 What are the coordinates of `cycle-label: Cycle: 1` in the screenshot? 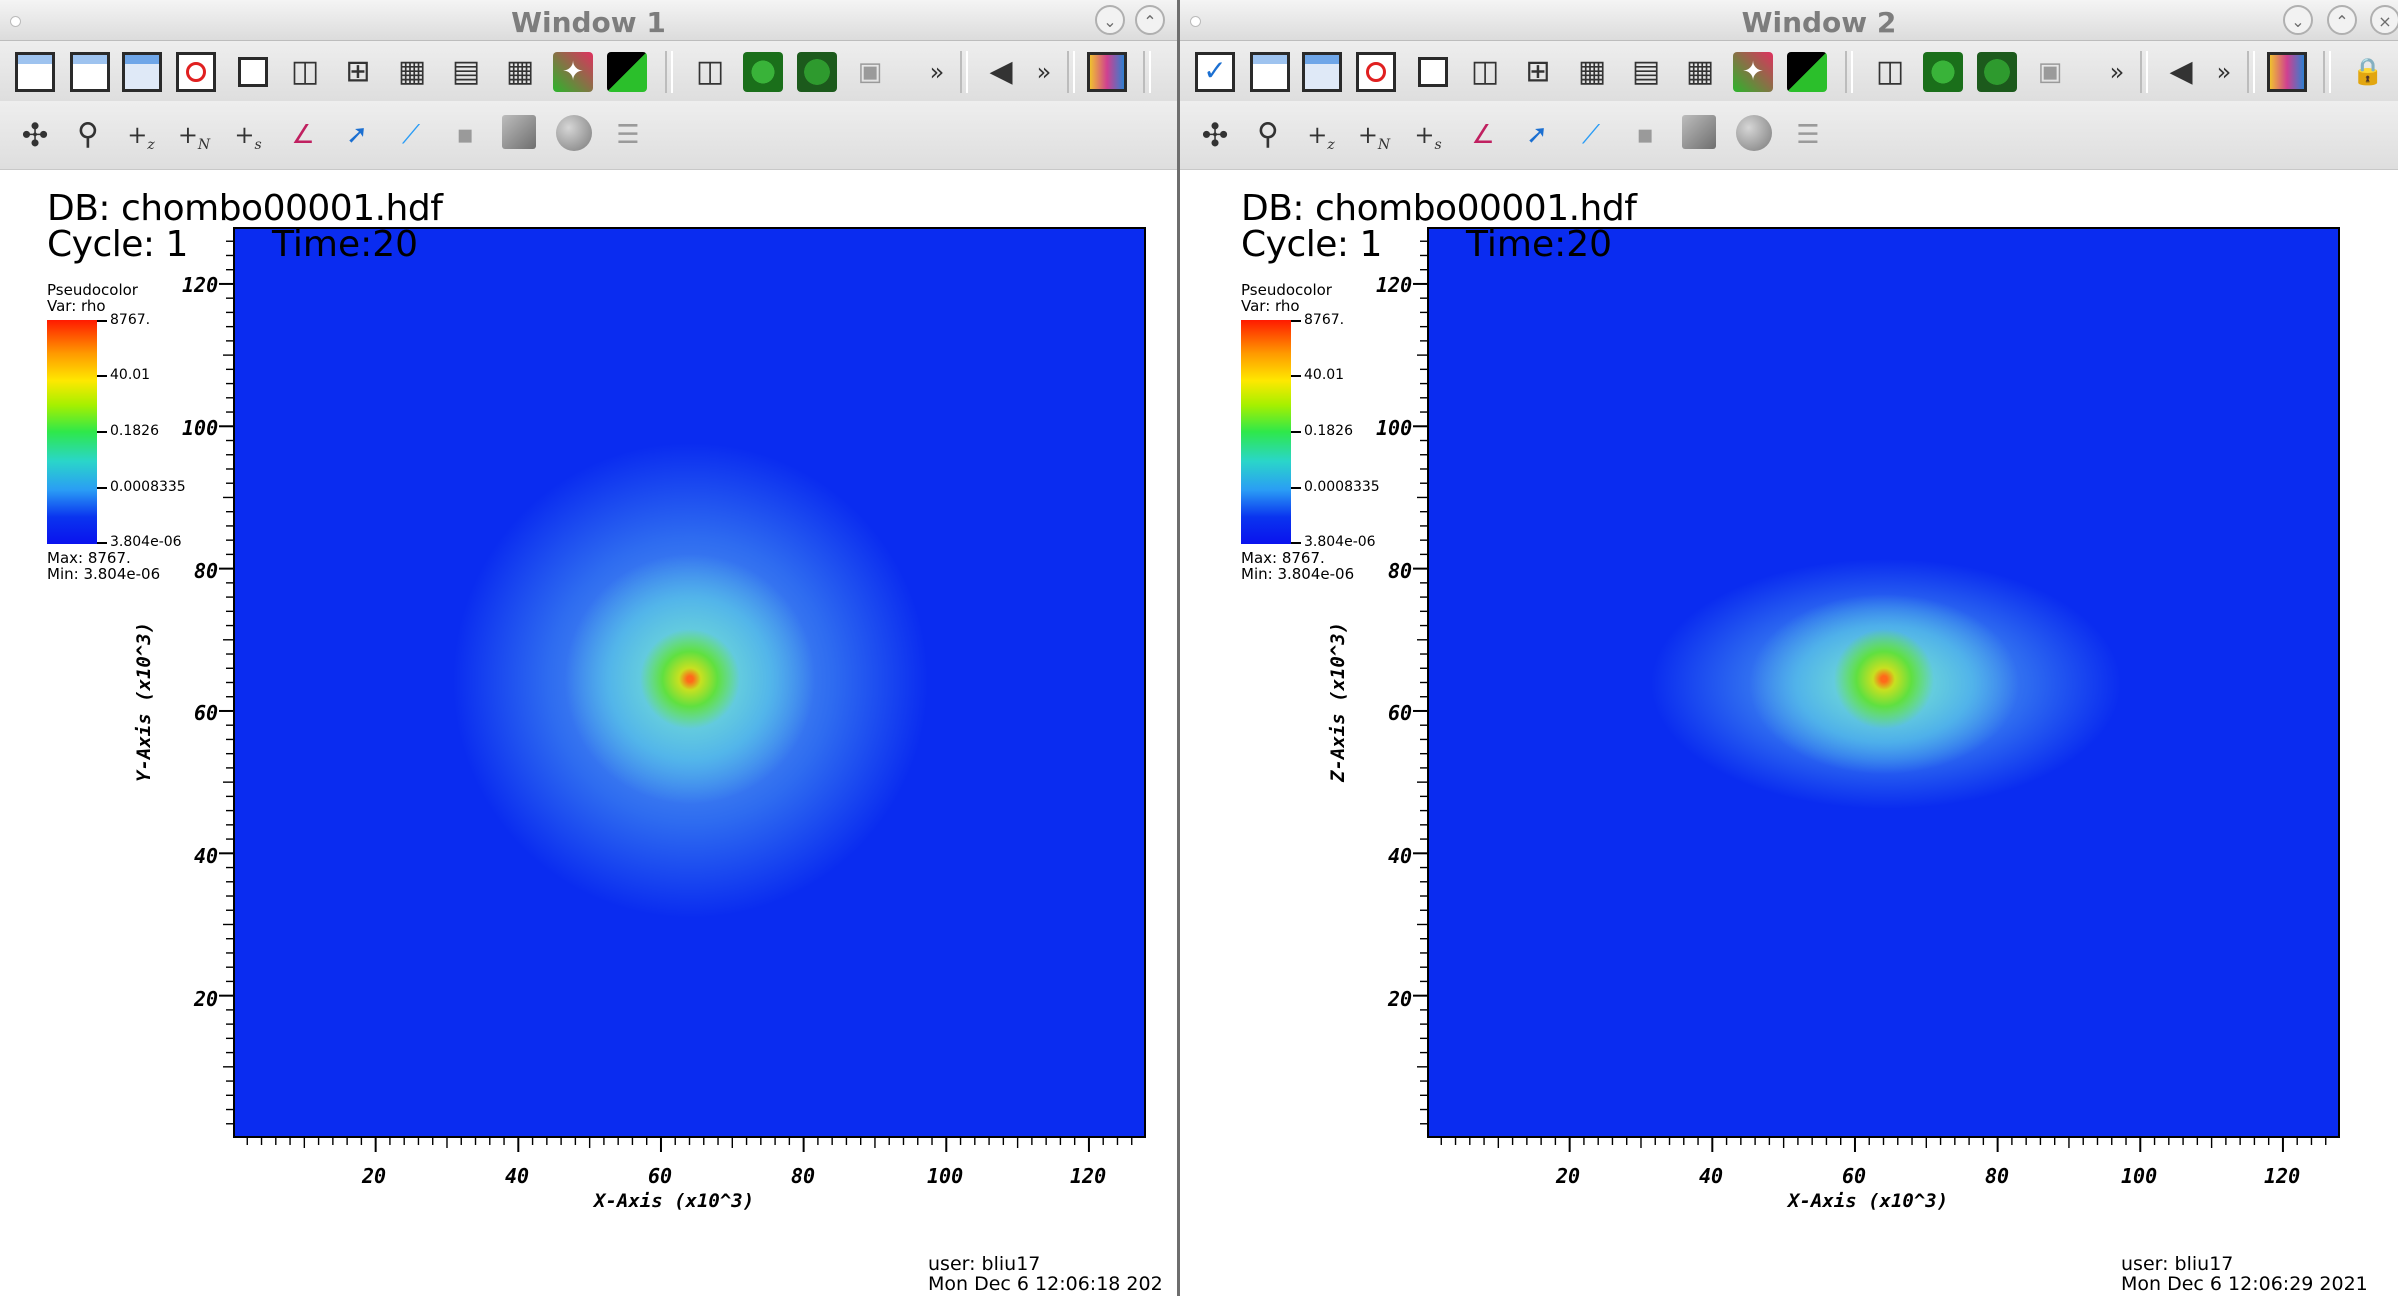 It's located at (1311, 244).